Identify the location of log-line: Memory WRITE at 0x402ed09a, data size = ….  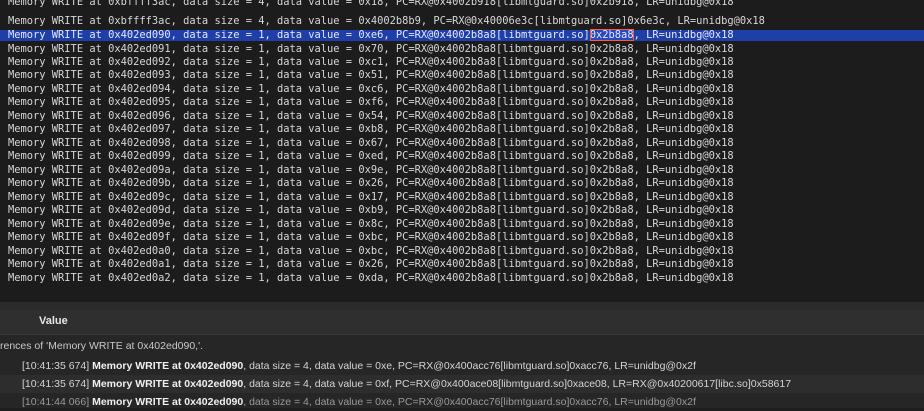
(371, 170).